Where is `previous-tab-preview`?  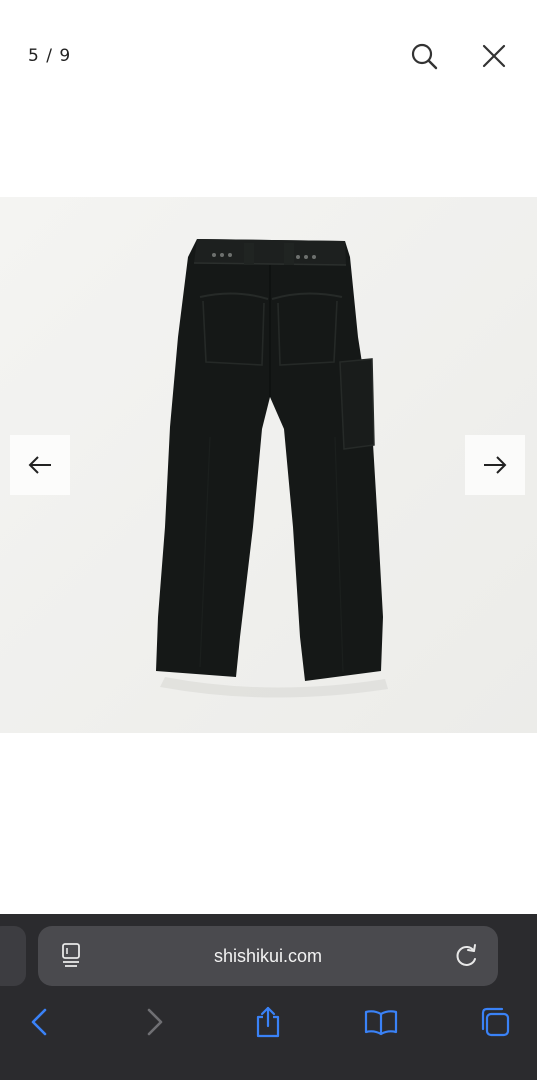 previous-tab-preview is located at coordinates (13, 956).